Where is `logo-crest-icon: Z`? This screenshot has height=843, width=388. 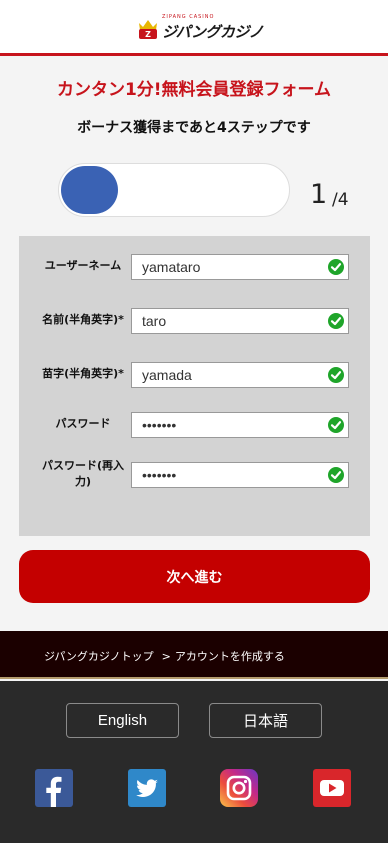
logo-crest-icon: Z is located at coordinates (148, 29).